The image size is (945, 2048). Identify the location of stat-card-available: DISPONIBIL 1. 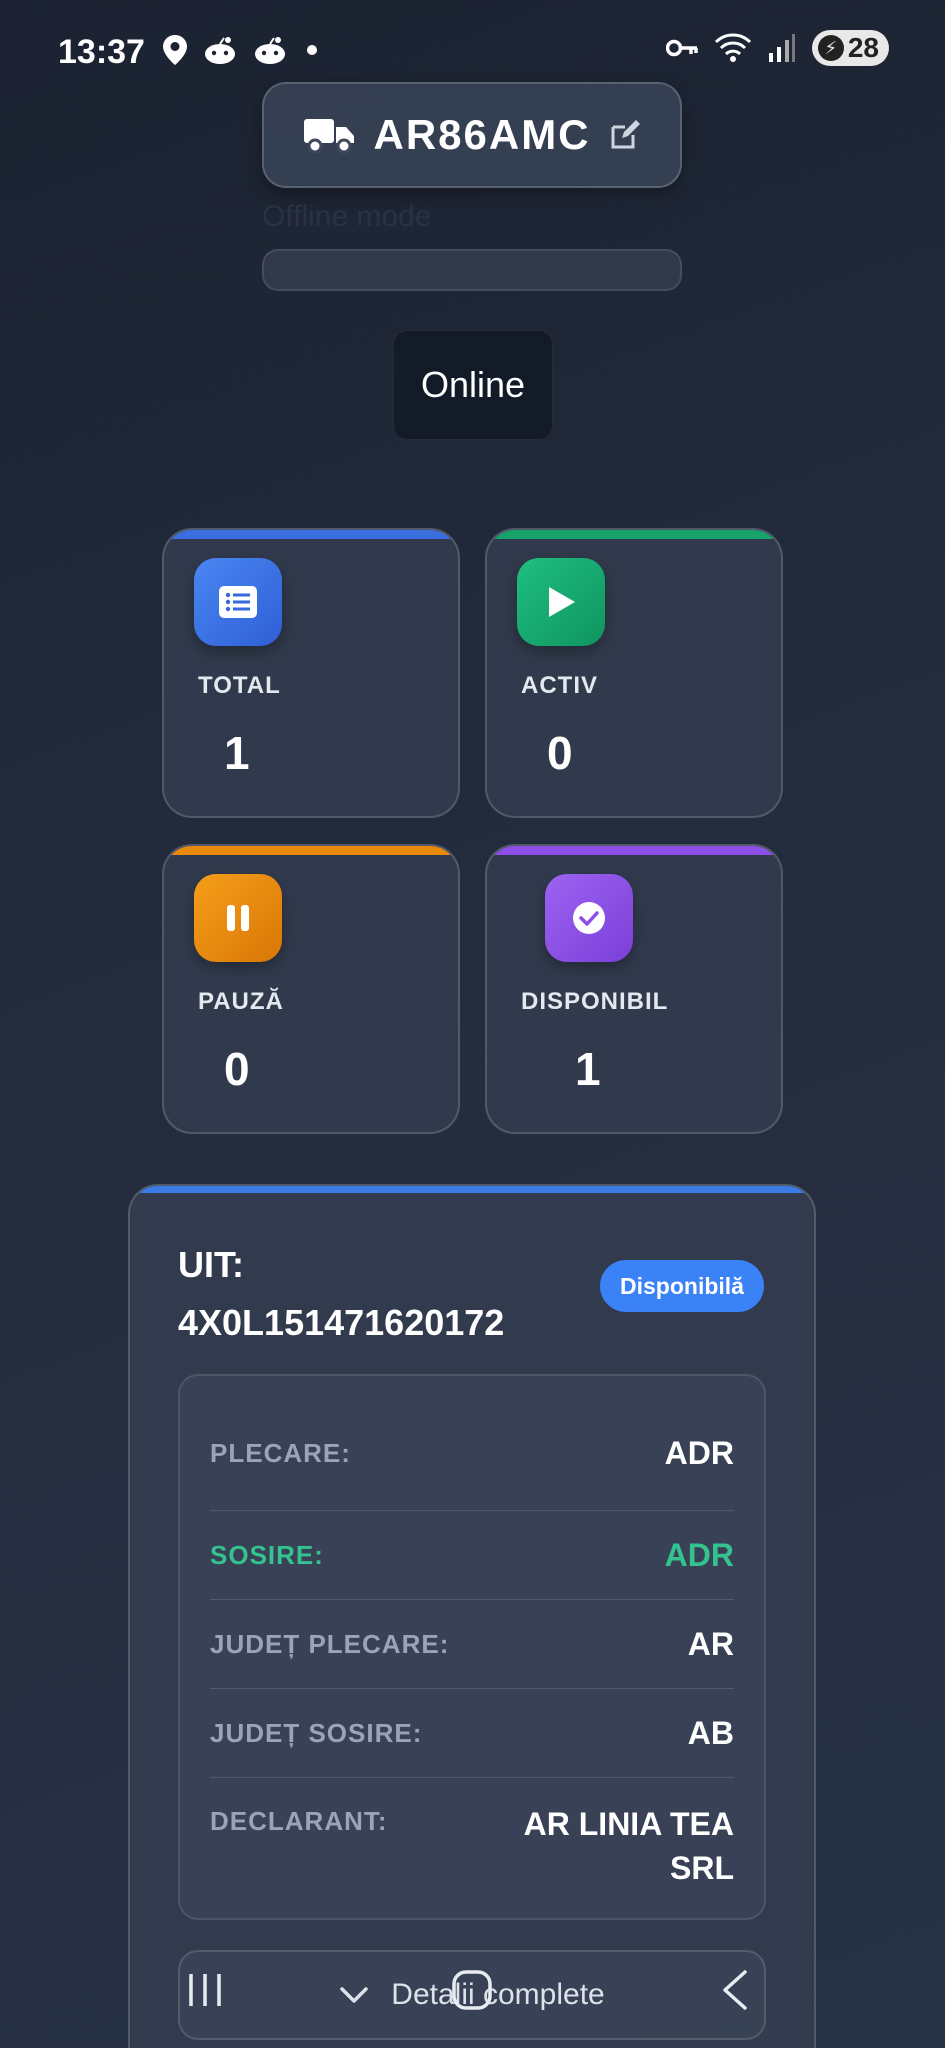
(634, 989).